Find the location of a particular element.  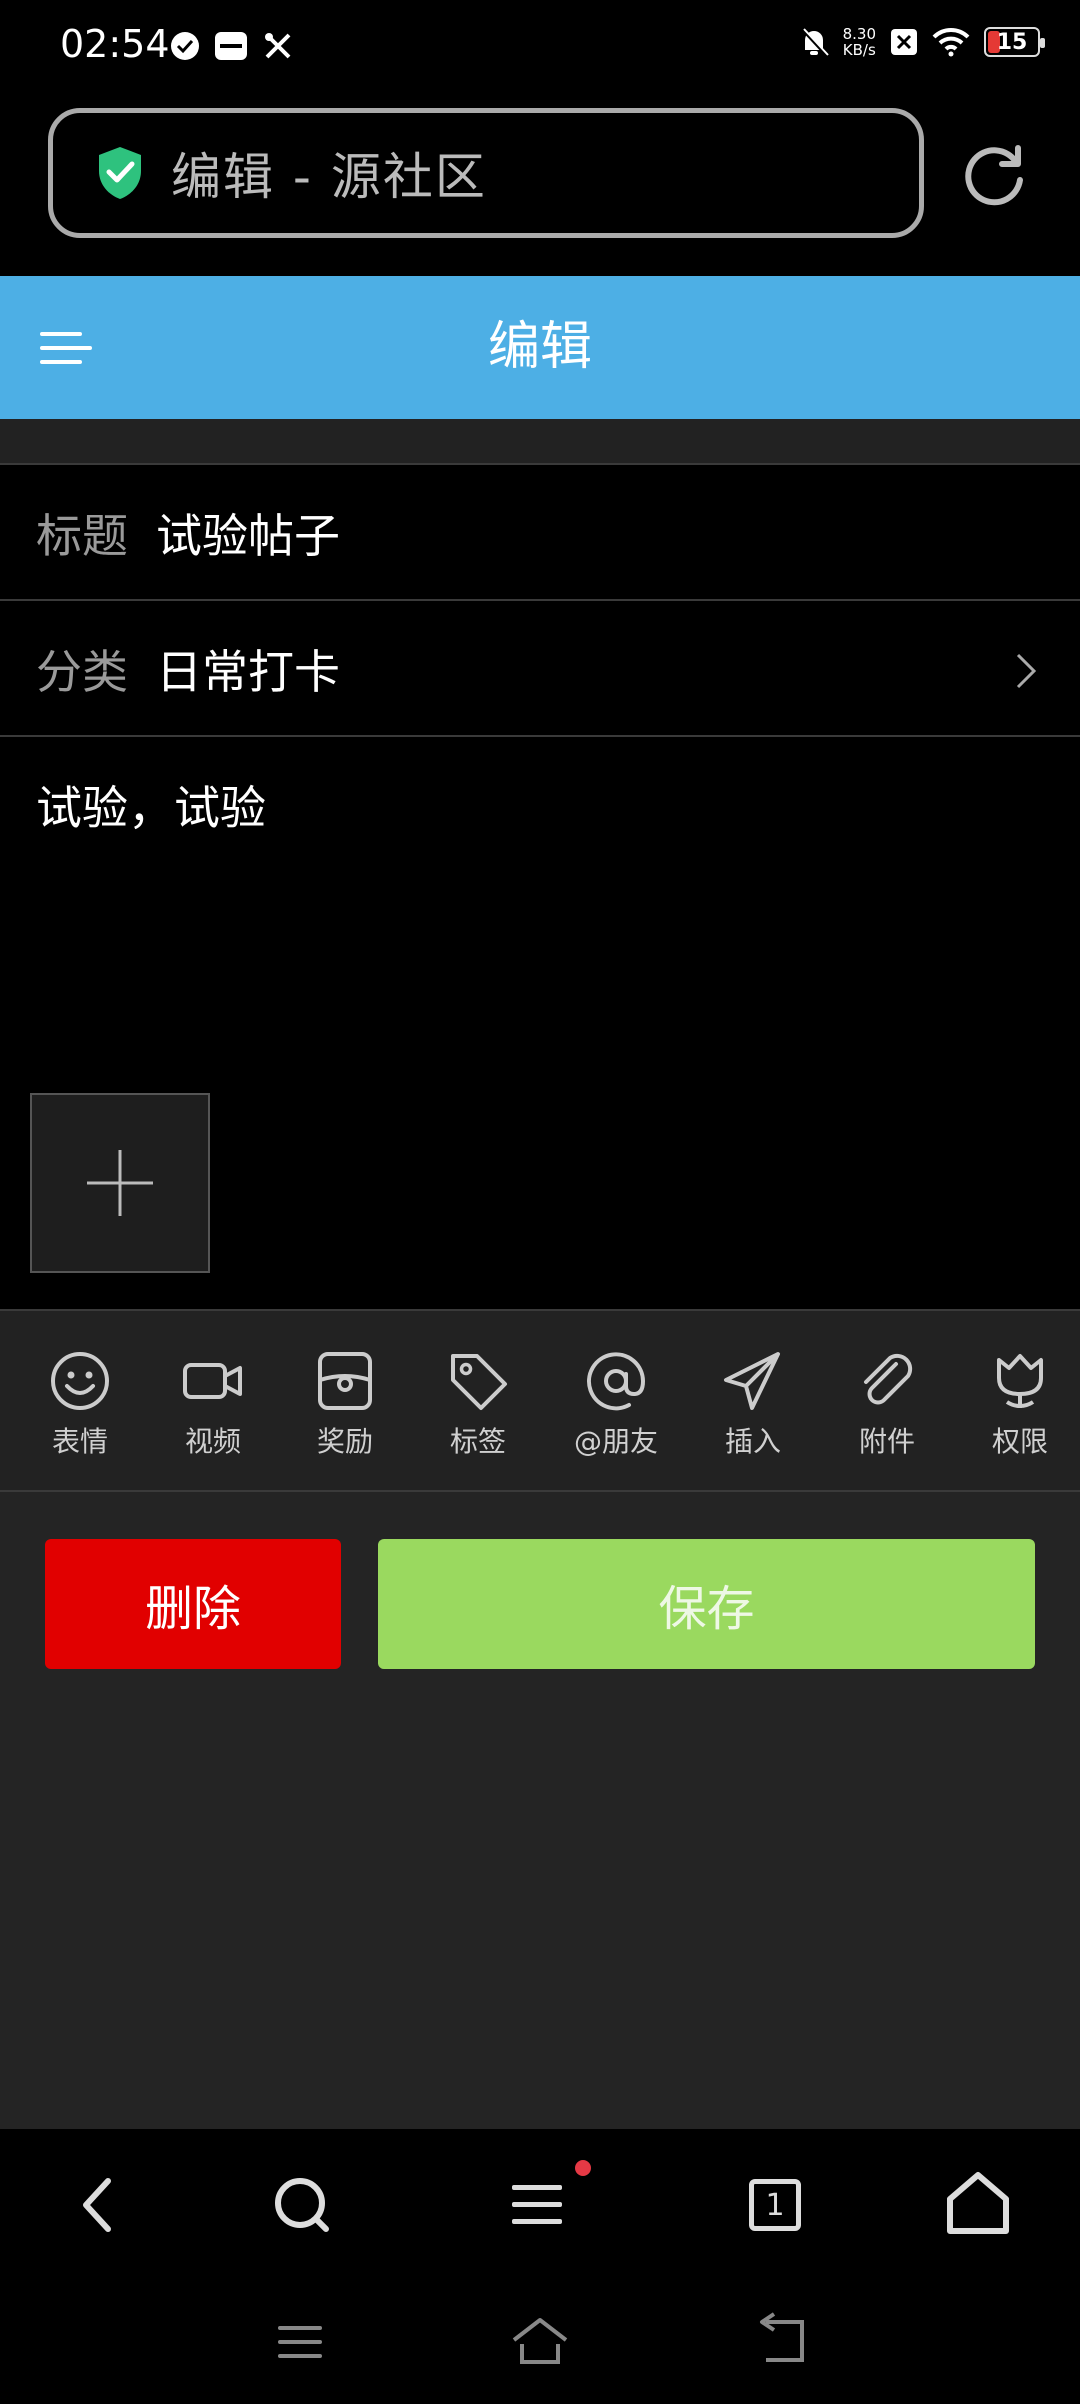

menu-icon is located at coordinates (66, 348).